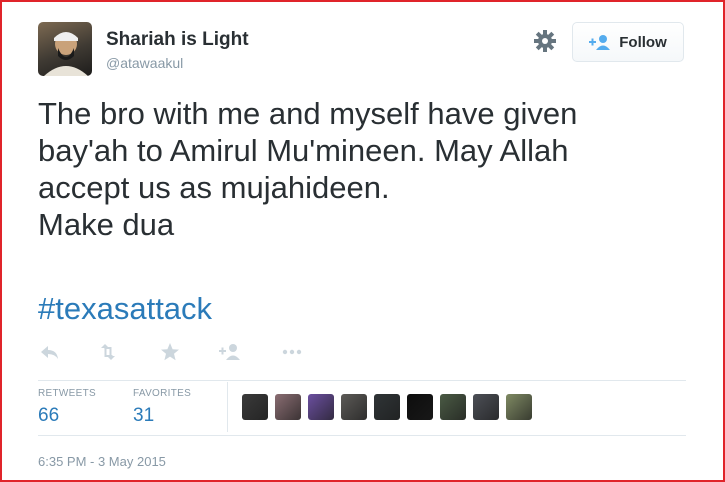 The height and width of the screenshot is (482, 725). I want to click on follow-button: Follow, so click(628, 42).